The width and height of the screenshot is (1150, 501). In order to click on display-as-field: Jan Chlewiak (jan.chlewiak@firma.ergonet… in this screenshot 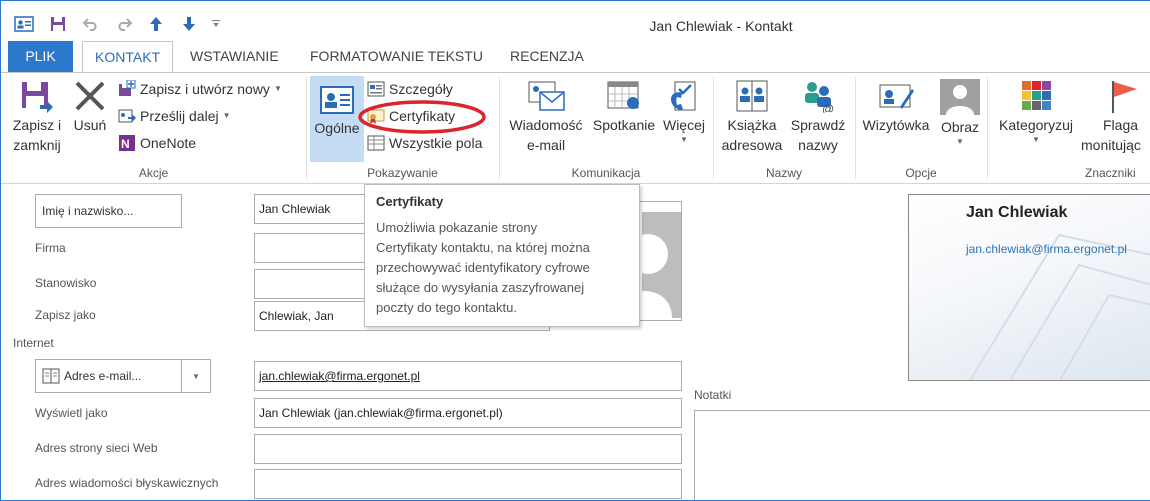, I will do `click(468, 413)`.